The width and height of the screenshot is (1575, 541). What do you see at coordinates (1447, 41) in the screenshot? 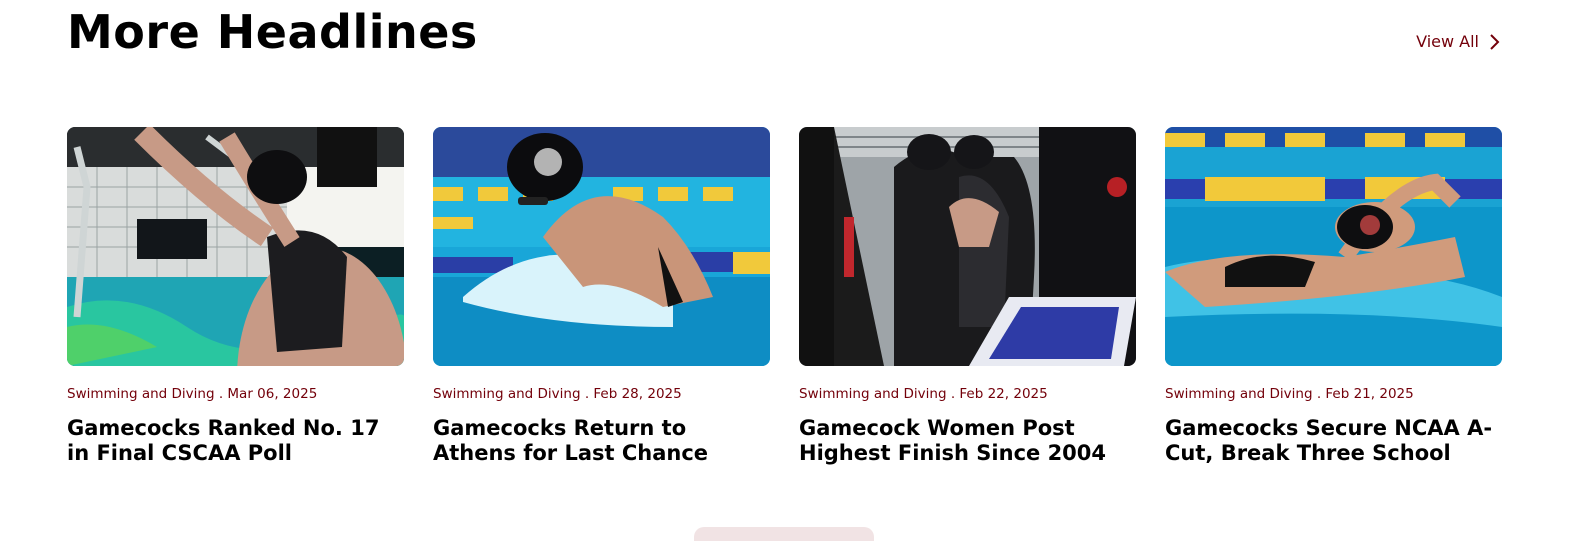
I see `view-all-label: View All` at bounding box center [1447, 41].